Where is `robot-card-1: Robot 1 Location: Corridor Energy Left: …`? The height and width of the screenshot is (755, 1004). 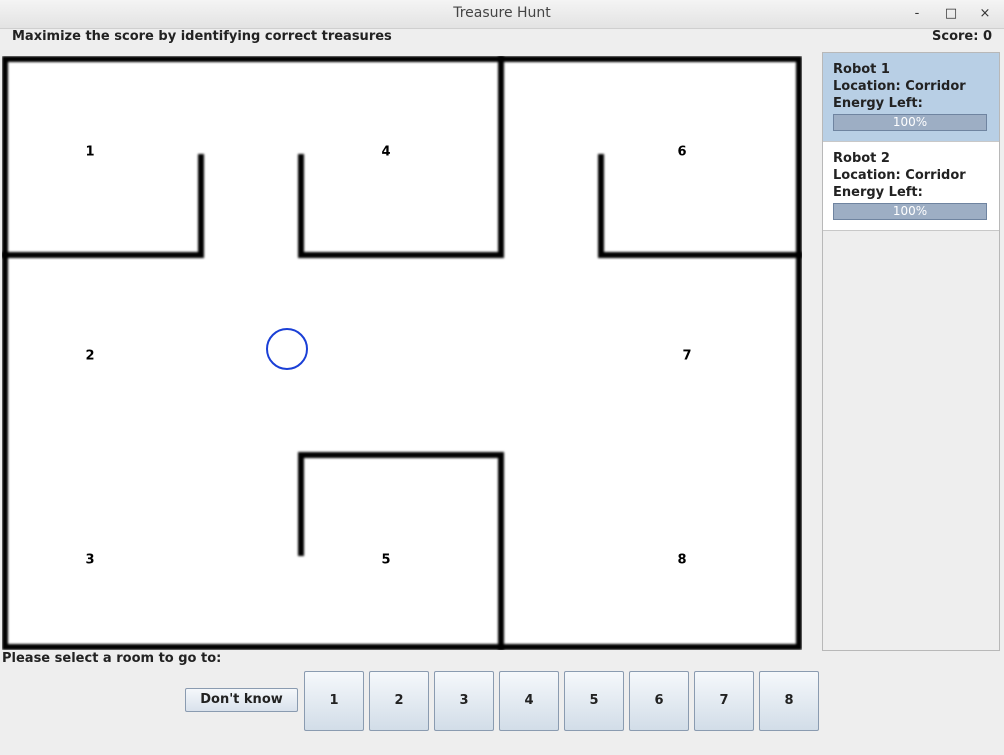 robot-card-1: Robot 1 Location: Corridor Energy Left: … is located at coordinates (911, 97).